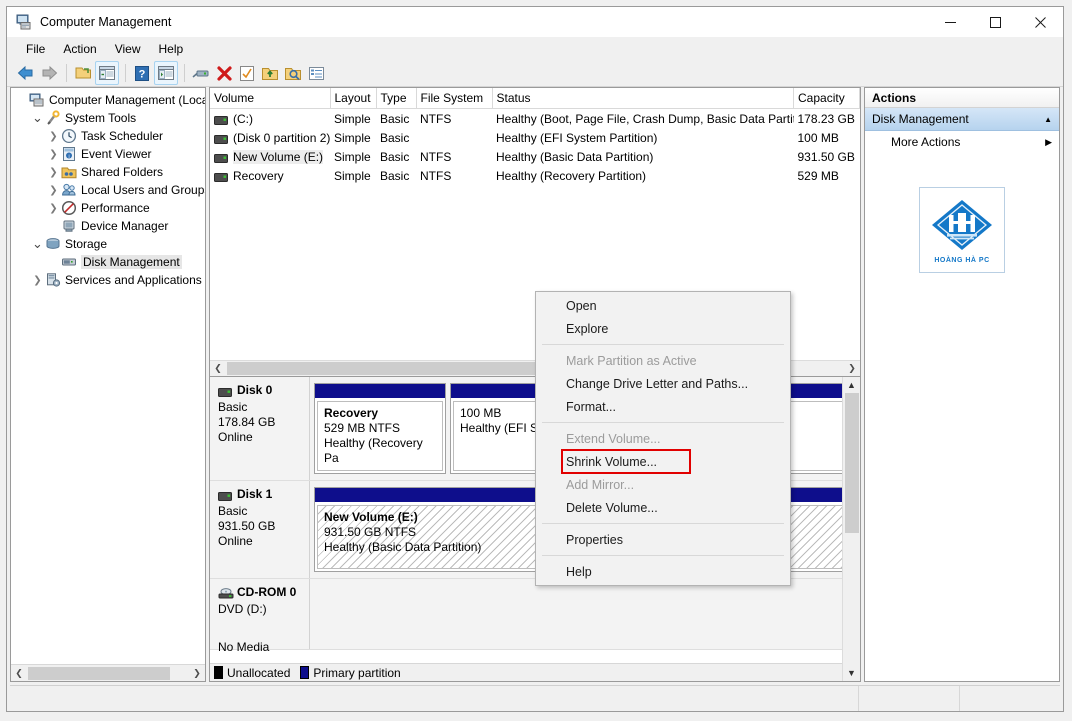  What do you see at coordinates (263, 592) in the screenshot?
I see `disk-title: CD-ROM 0` at bounding box center [263, 592].